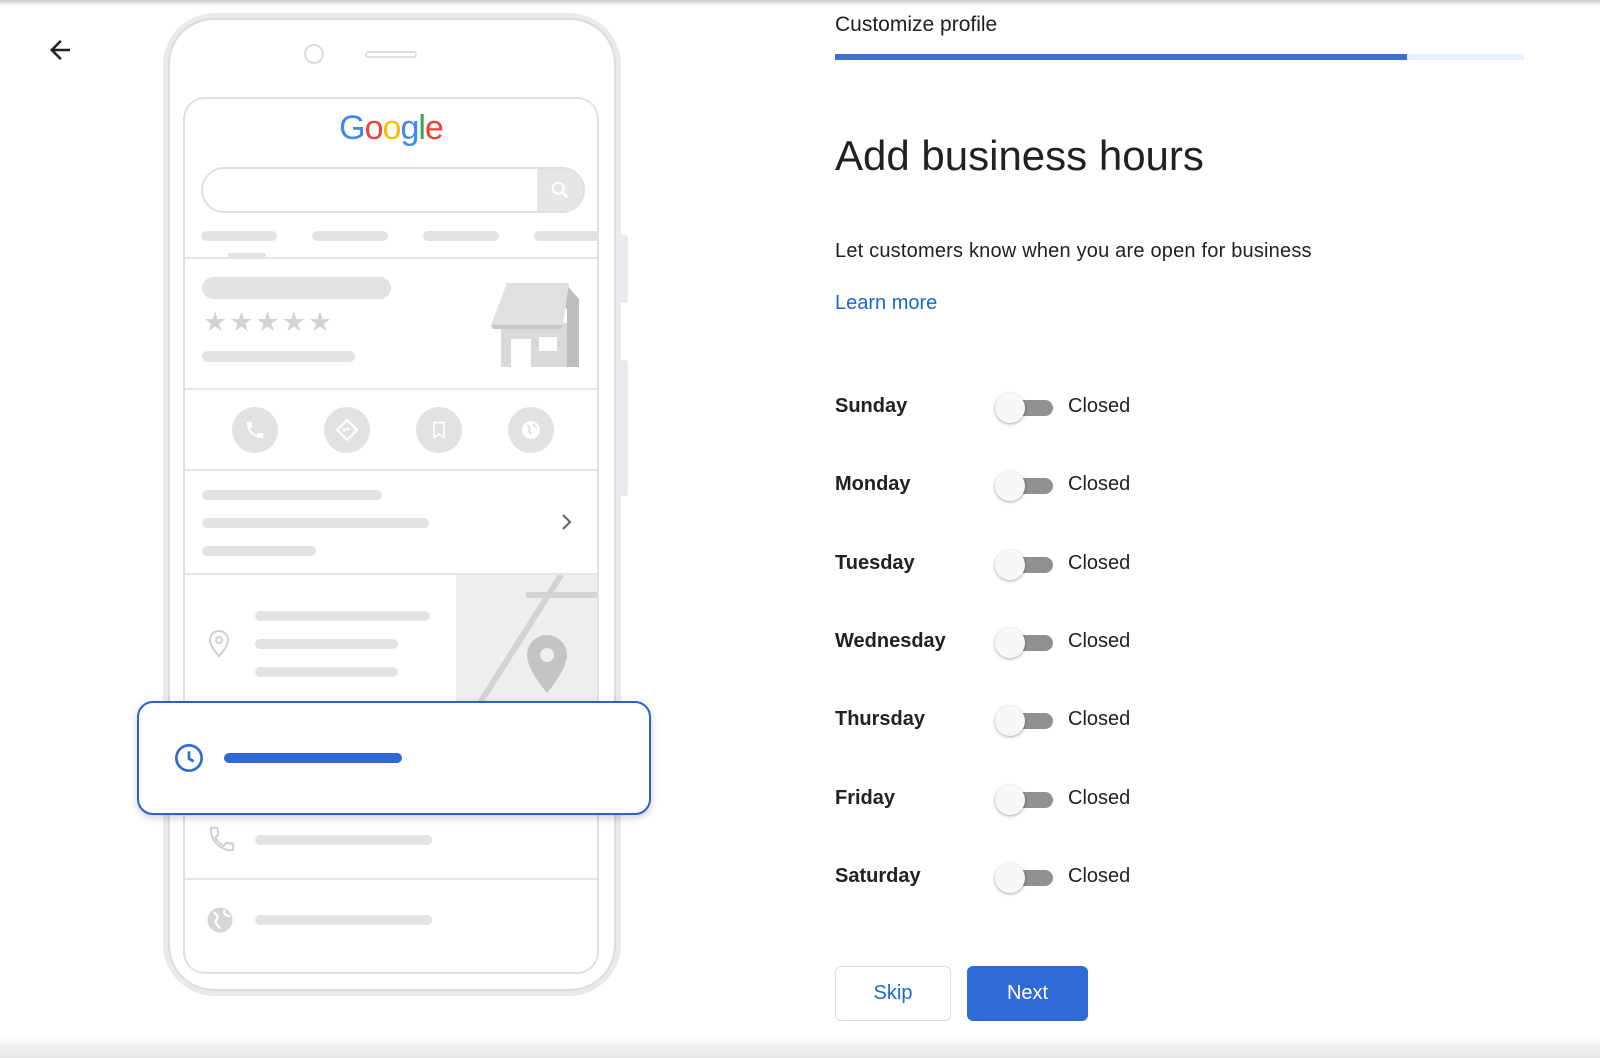  What do you see at coordinates (871, 406) in the screenshot?
I see `day-name: Sunday` at bounding box center [871, 406].